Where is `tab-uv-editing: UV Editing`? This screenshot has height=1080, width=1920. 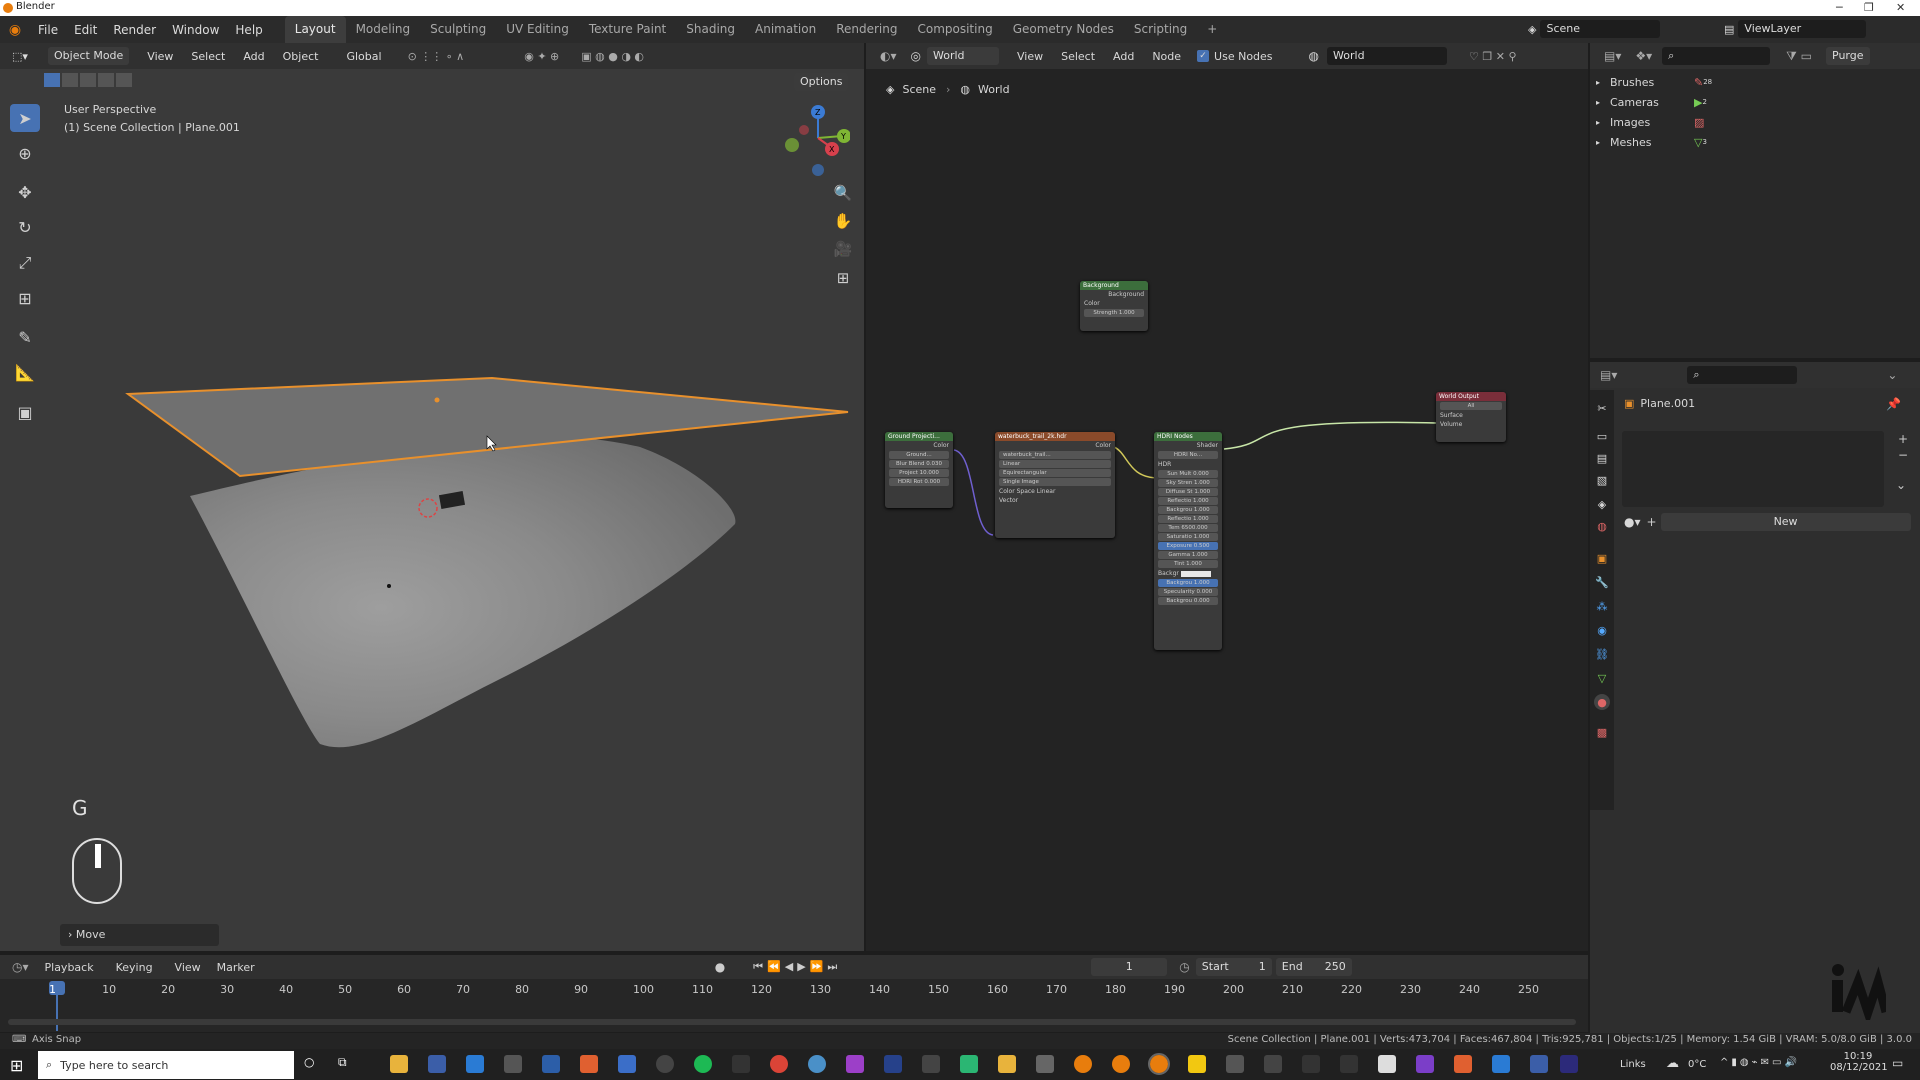
tab-uv-editing: UV Editing is located at coordinates (537, 29).